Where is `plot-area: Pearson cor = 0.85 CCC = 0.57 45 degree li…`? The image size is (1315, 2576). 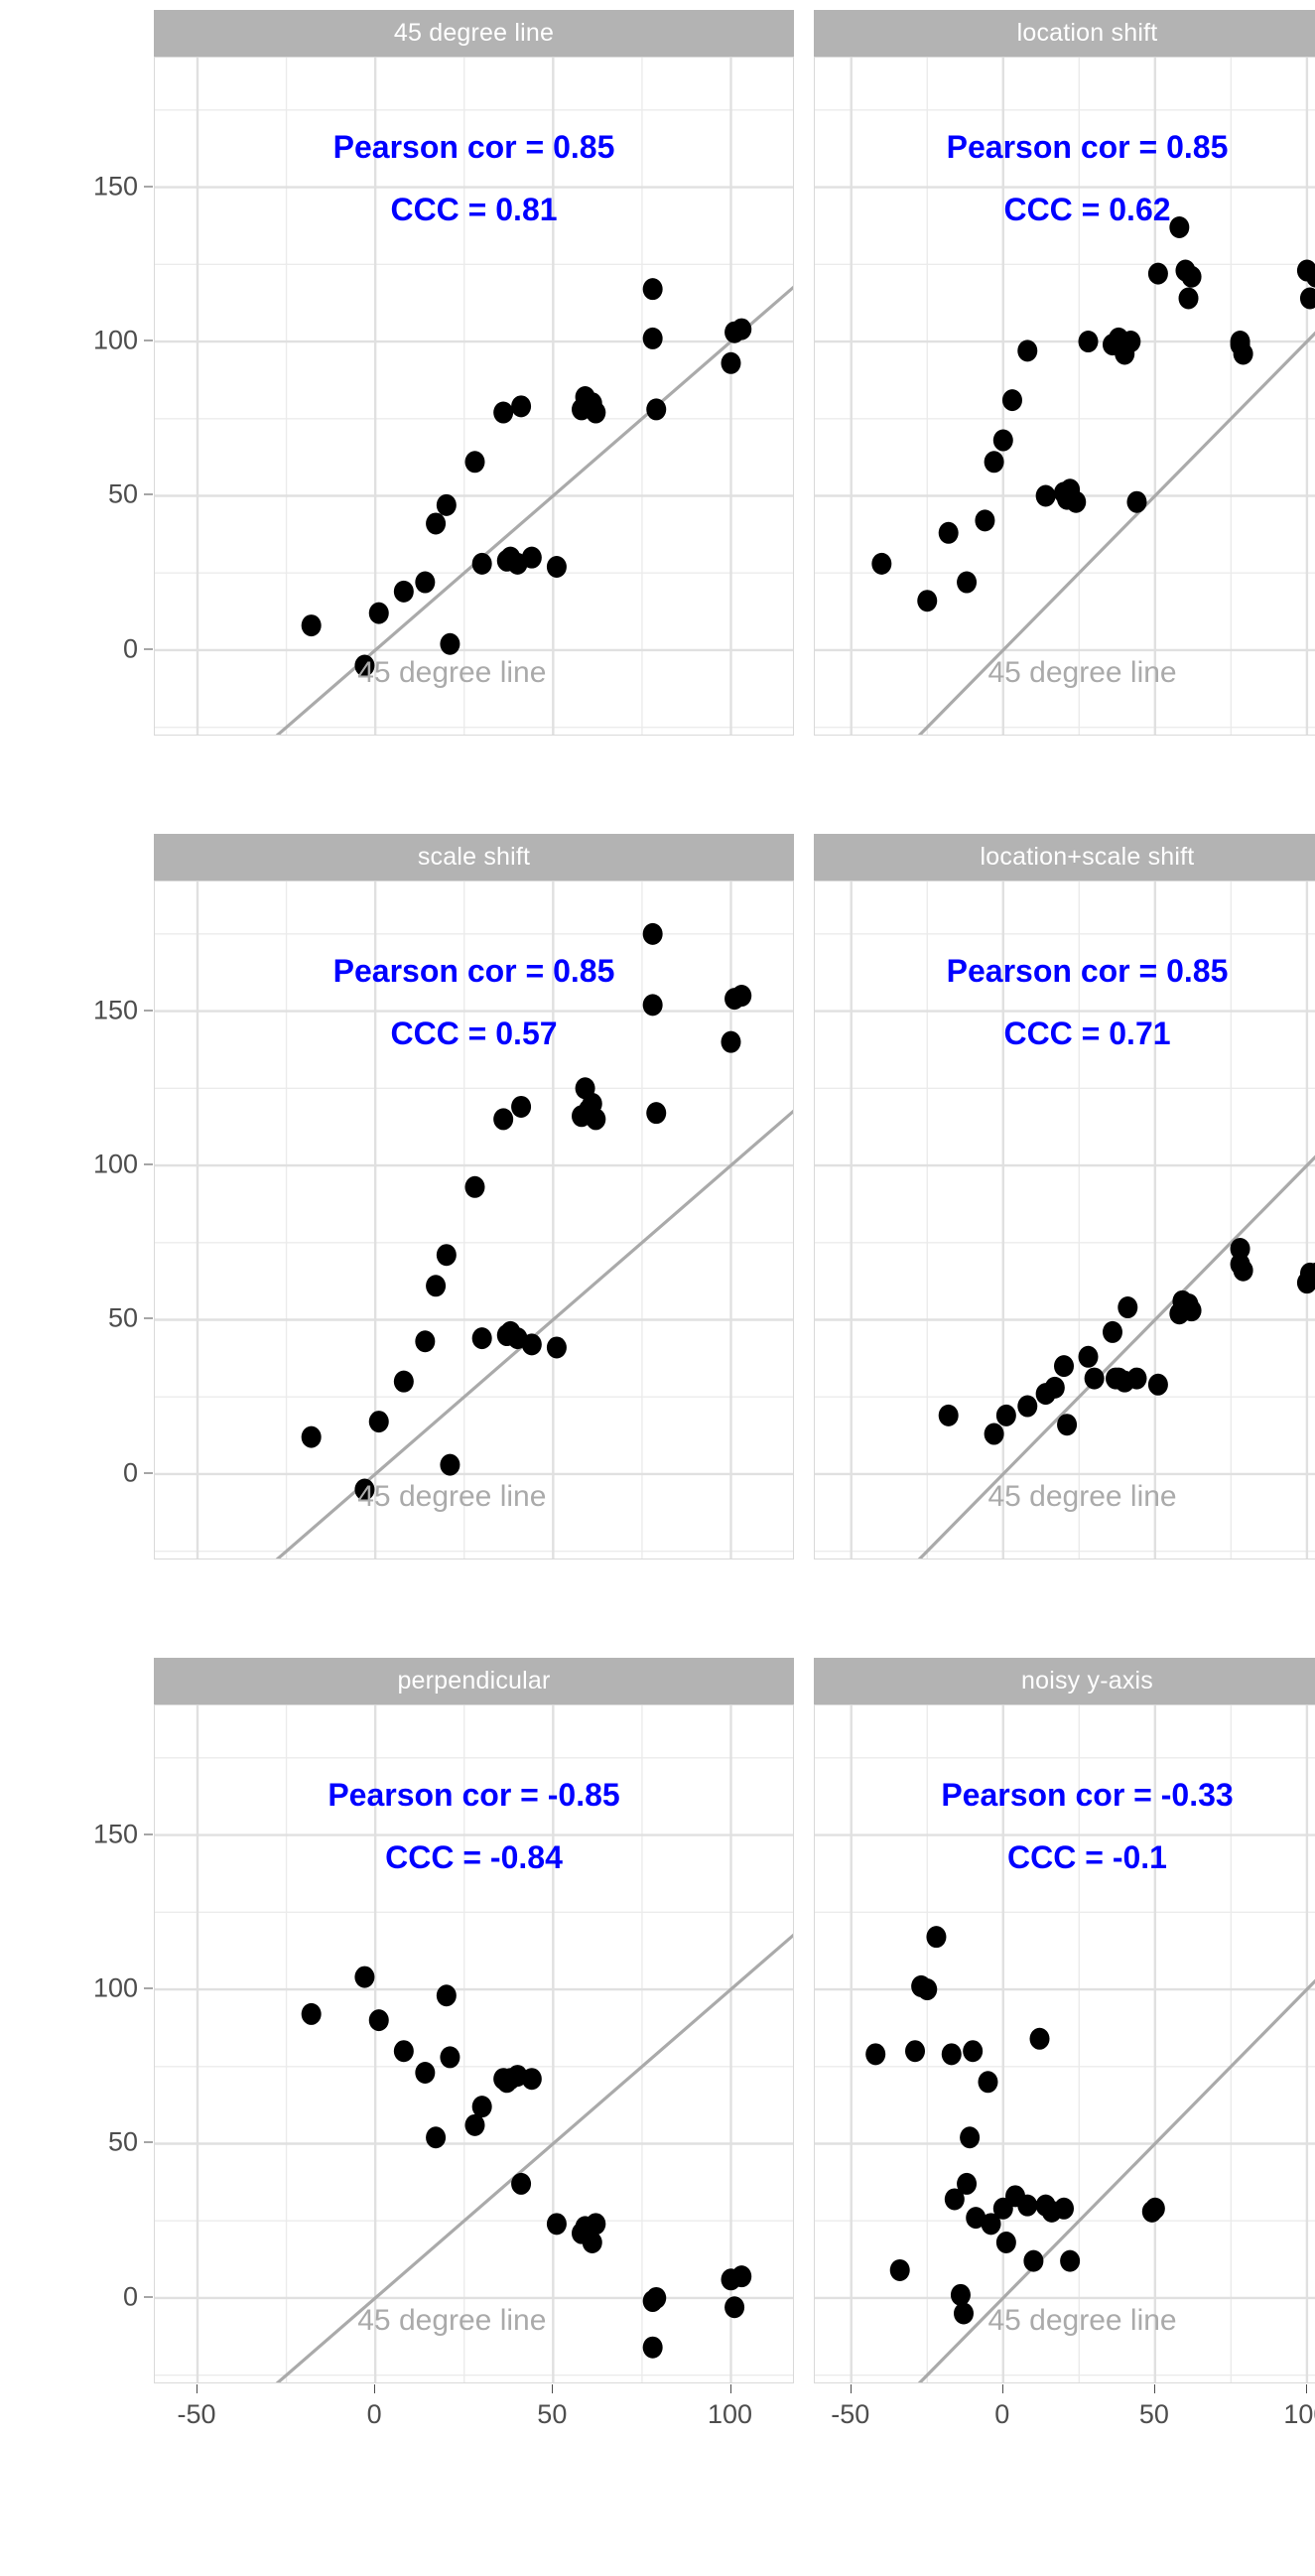
plot-area: Pearson cor = 0.85 CCC = 0.57 45 degree li… is located at coordinates (474, 1220).